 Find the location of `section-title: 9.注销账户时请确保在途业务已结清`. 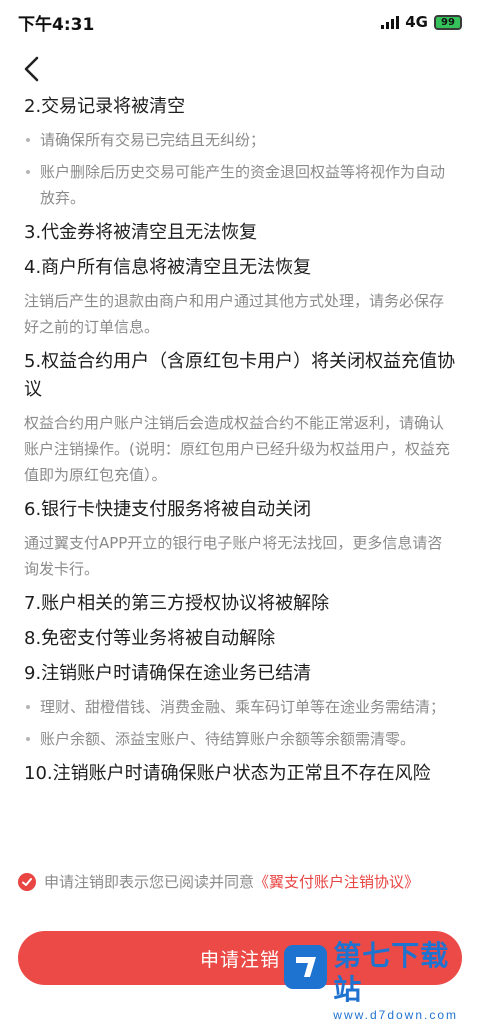

section-title: 9.注销账户时请确保在途业务已结清 is located at coordinates (168, 673).